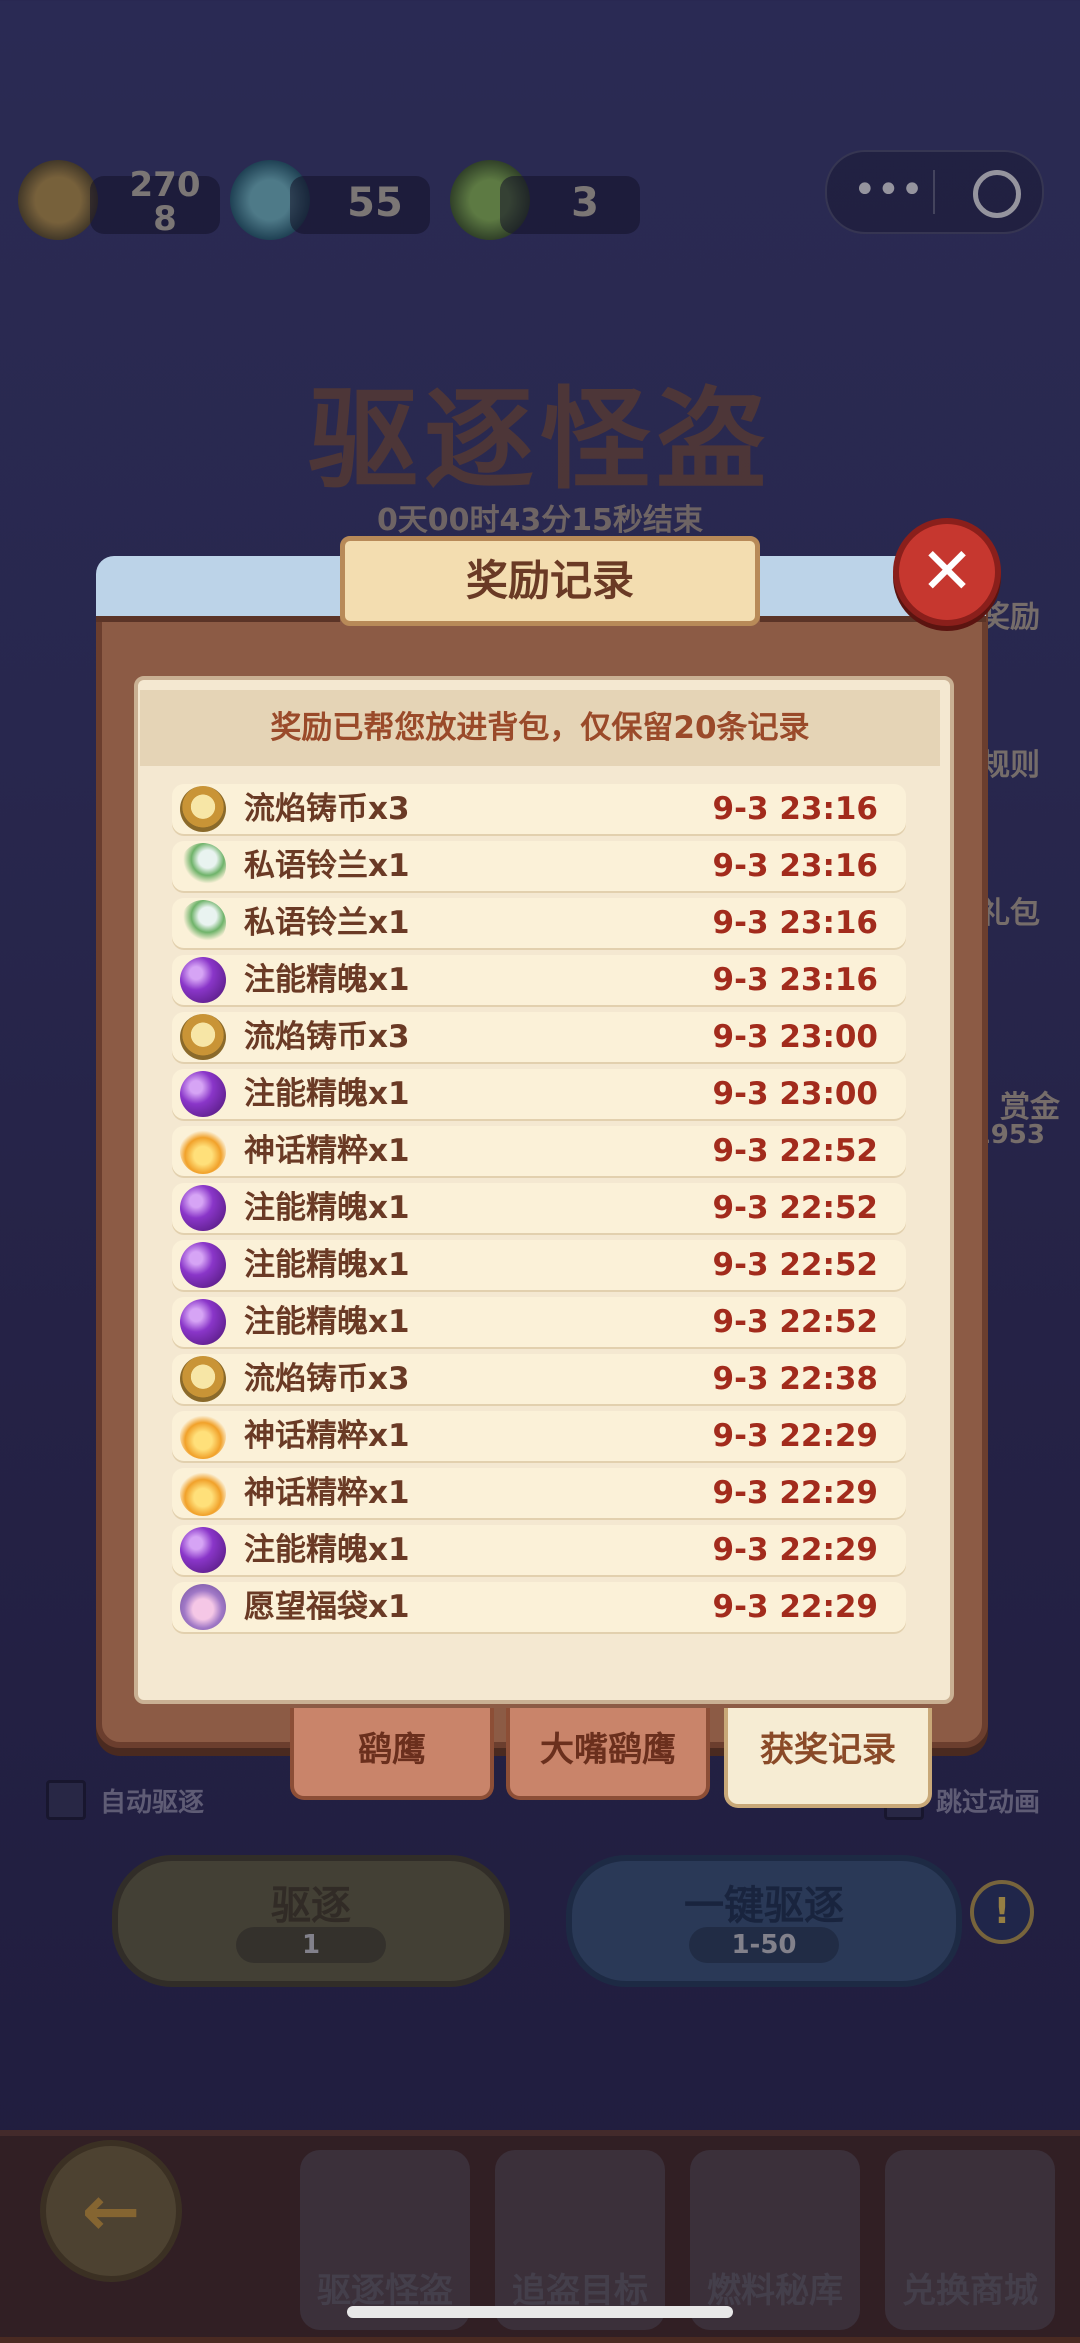 Image resolution: width=1080 pixels, height=2343 pixels. What do you see at coordinates (539, 1094) in the screenshot?
I see `record-row: 注能精魄x1 9-3 23:00` at bounding box center [539, 1094].